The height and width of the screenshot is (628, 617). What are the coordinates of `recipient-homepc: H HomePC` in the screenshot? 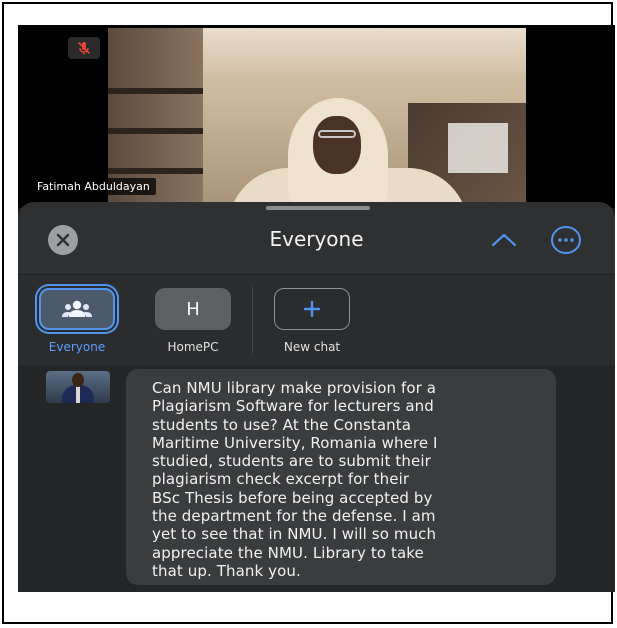 It's located at (193, 321).